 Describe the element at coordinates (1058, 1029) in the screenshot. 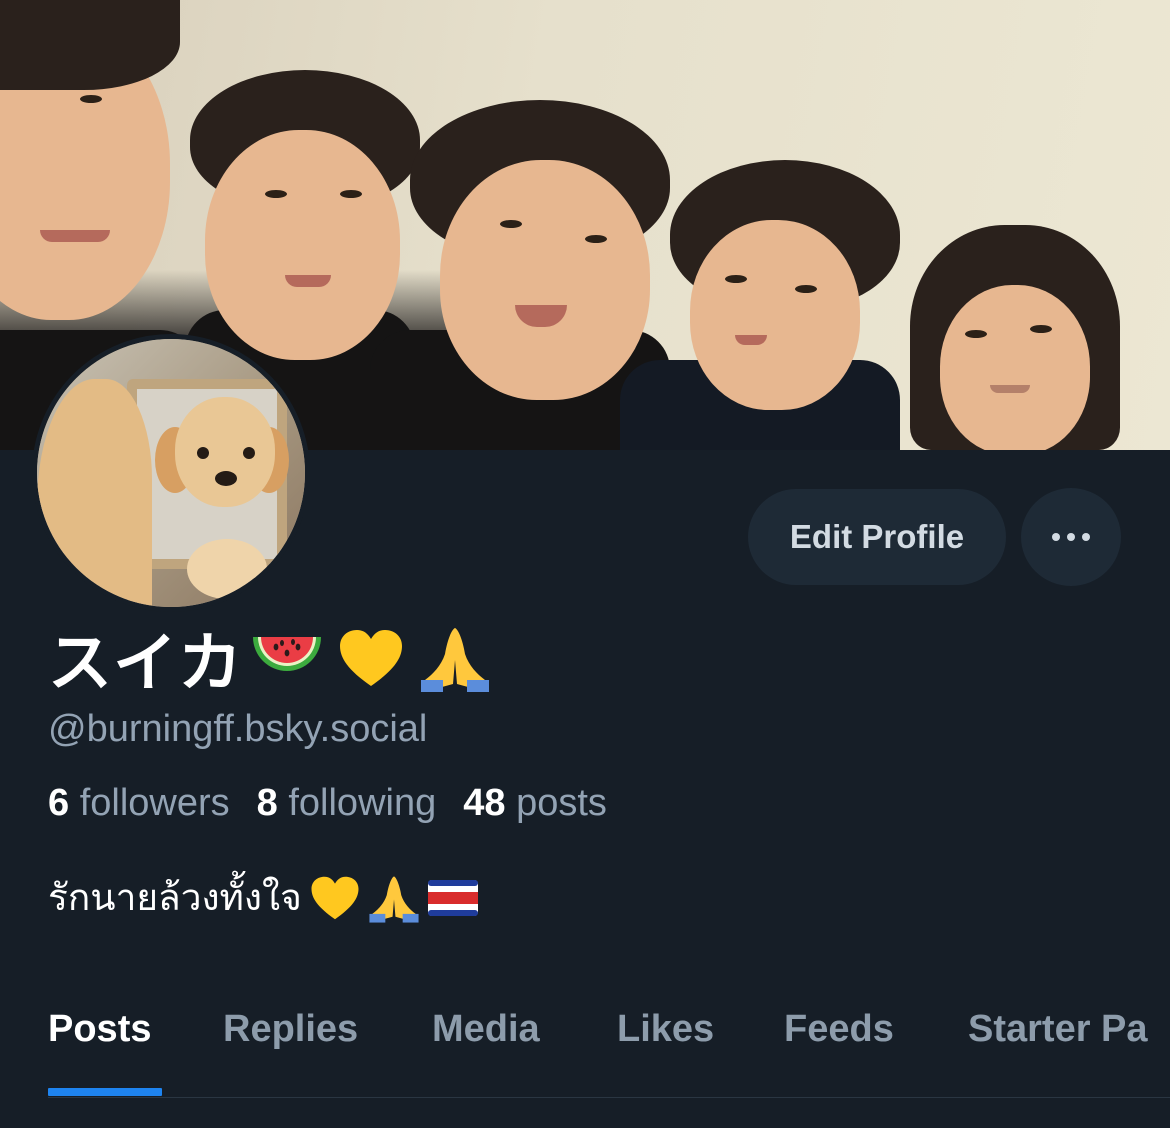

I see `tab-starter-packs: Starter Pa` at that location.